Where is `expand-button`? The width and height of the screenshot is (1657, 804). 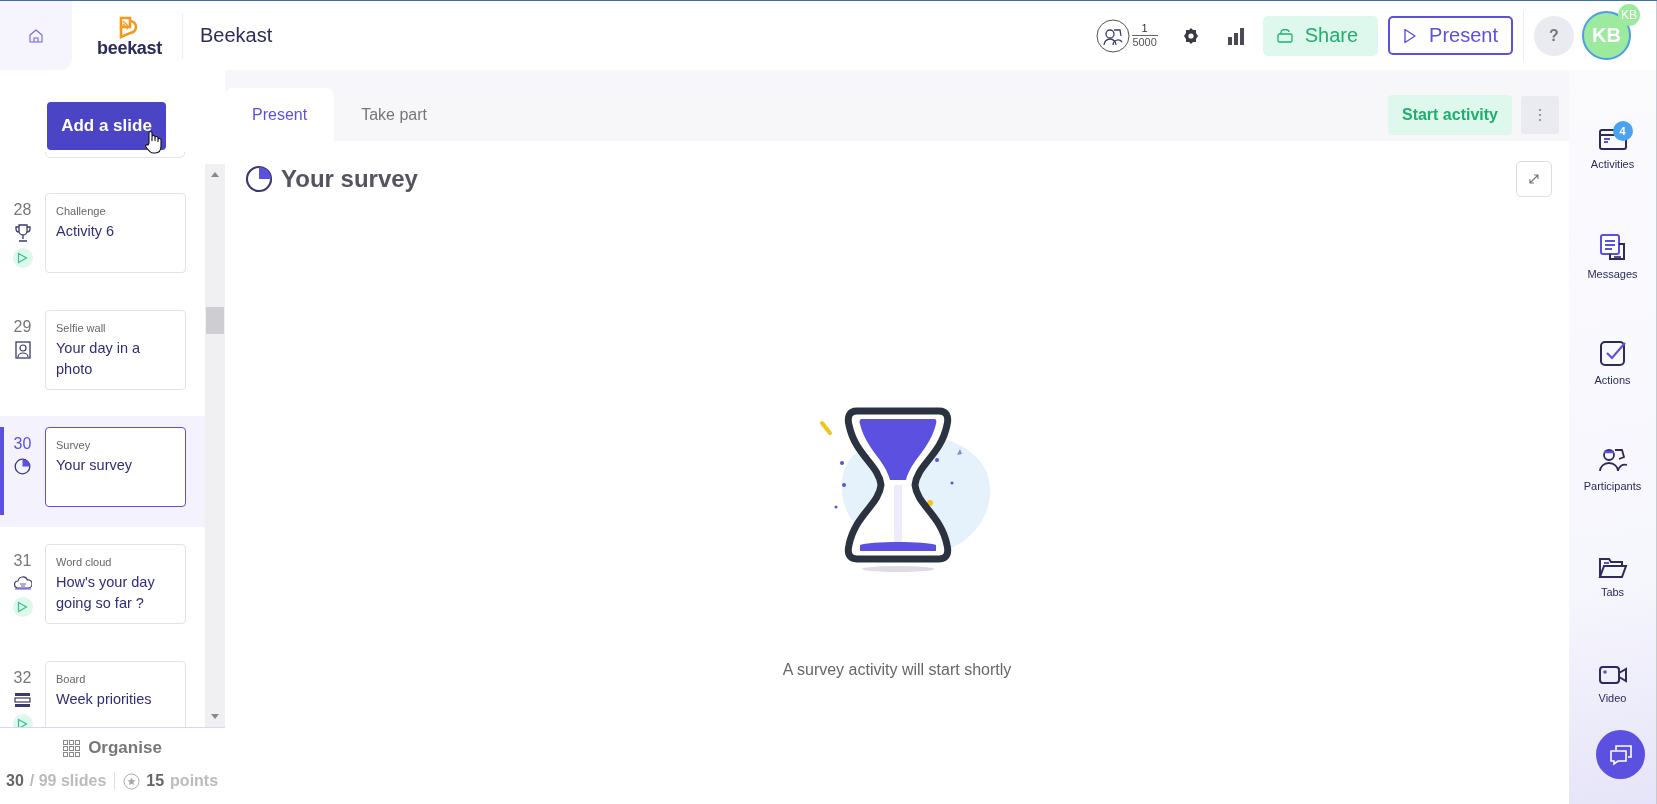
expand-button is located at coordinates (1534, 179).